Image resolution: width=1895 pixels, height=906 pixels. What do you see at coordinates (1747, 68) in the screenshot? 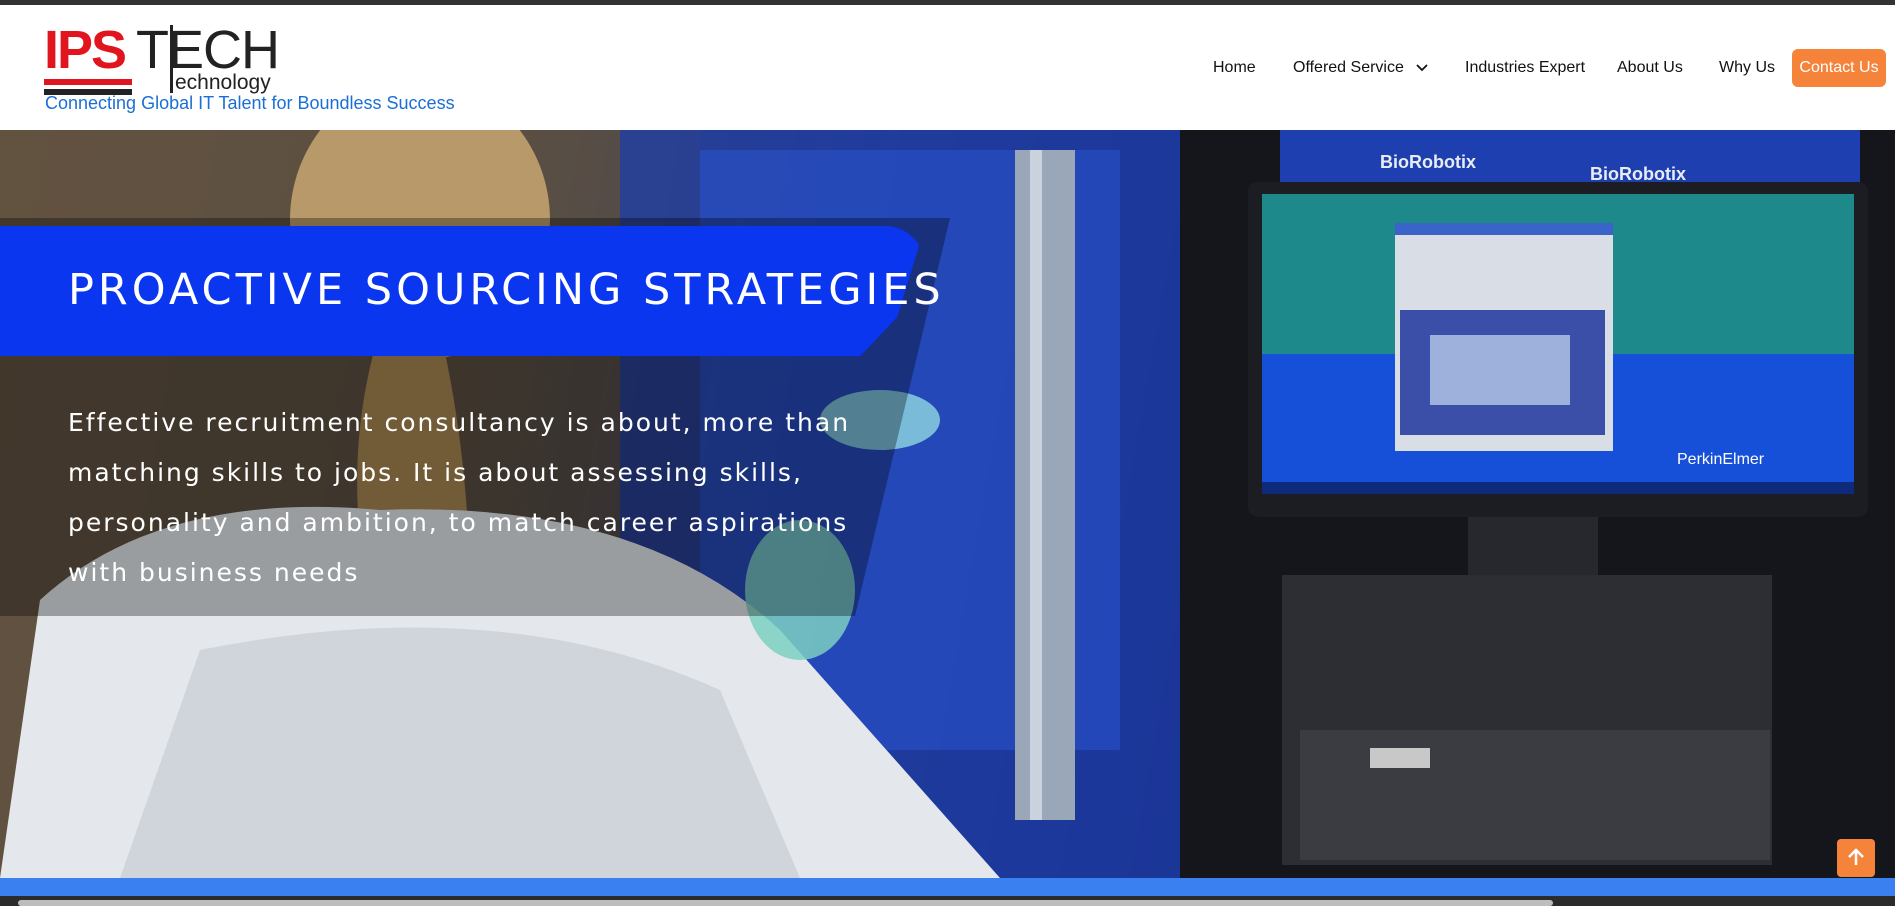
I see `nav-why-us: Why Us` at bounding box center [1747, 68].